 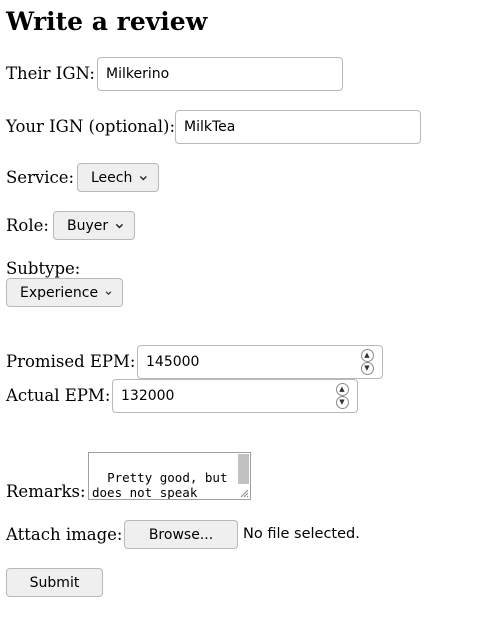 What do you see at coordinates (40, 177) in the screenshot?
I see `service-label: Service:` at bounding box center [40, 177].